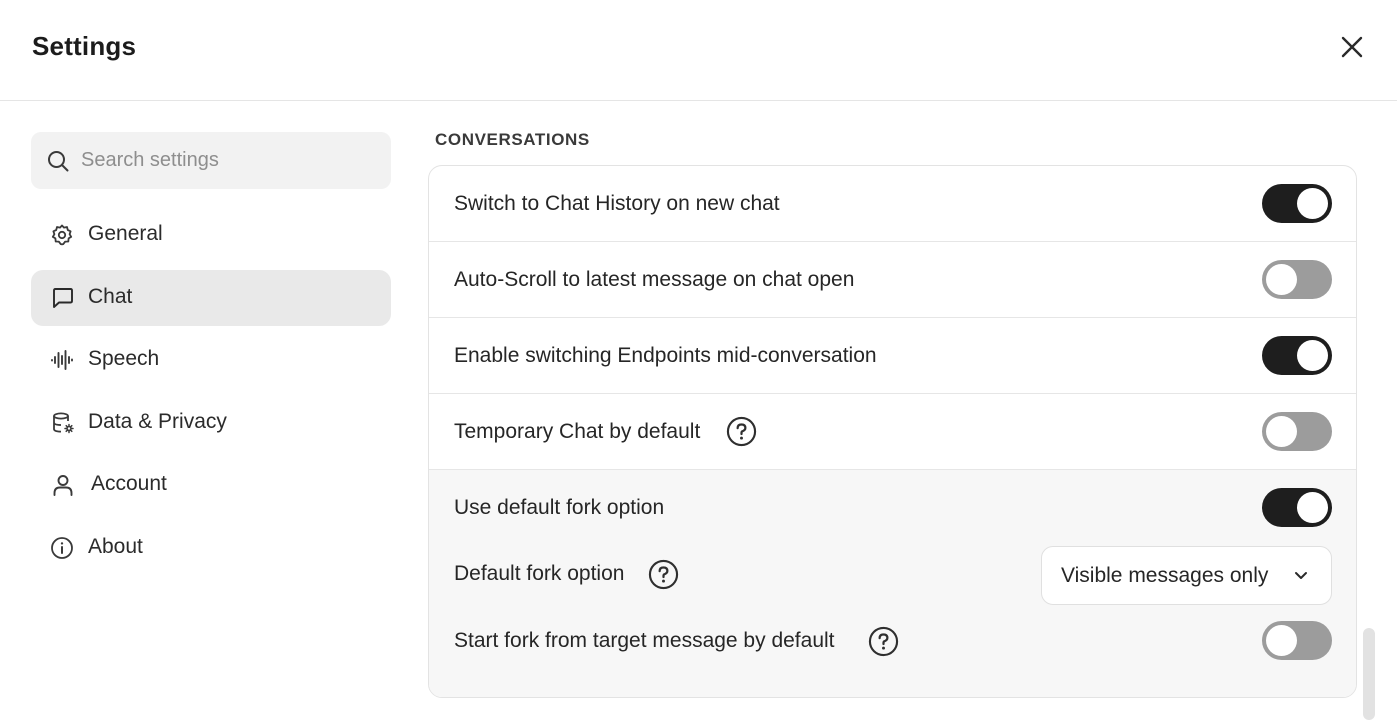 This screenshot has width=1397, height=720. I want to click on gear-icon, so click(62, 235).